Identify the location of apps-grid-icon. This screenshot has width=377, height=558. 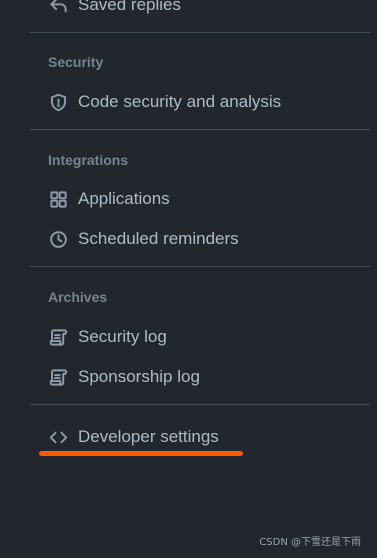
(58, 199).